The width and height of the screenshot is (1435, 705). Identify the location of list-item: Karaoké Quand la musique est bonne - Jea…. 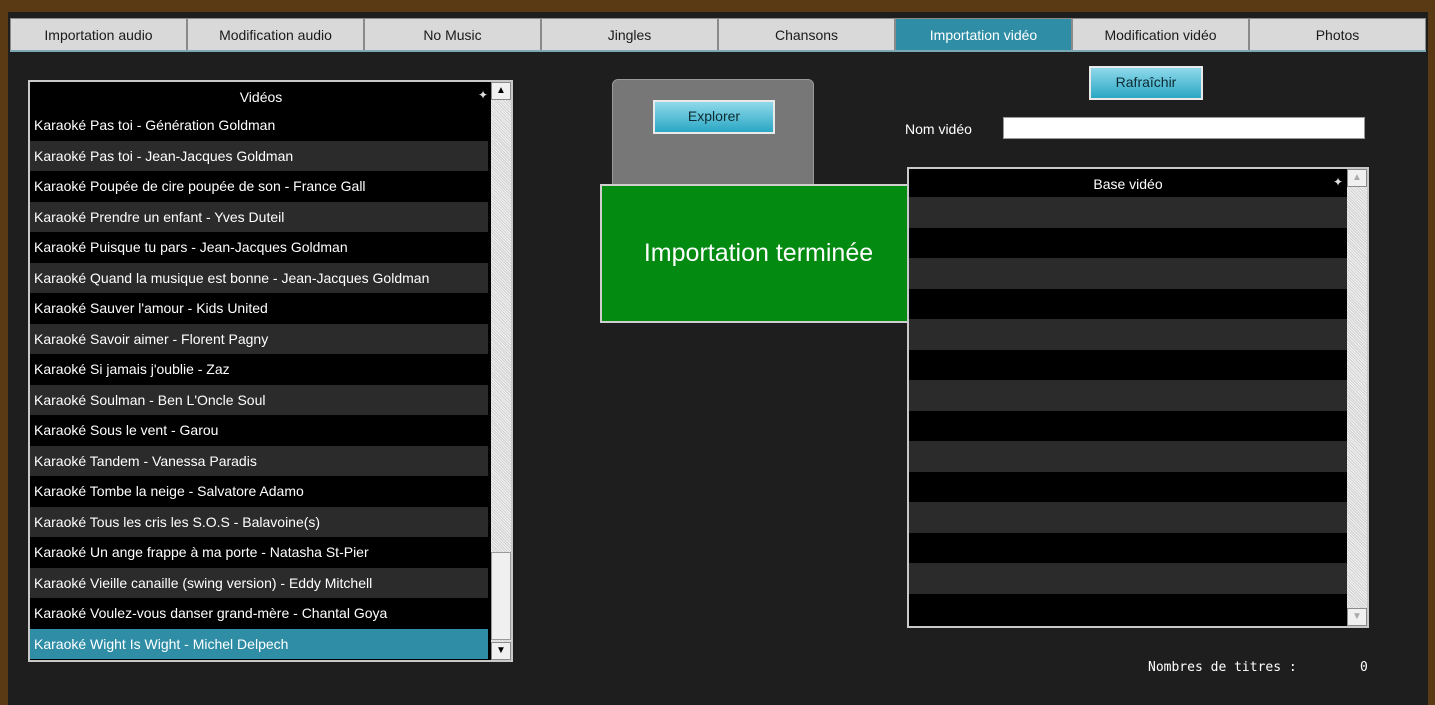
(259, 277).